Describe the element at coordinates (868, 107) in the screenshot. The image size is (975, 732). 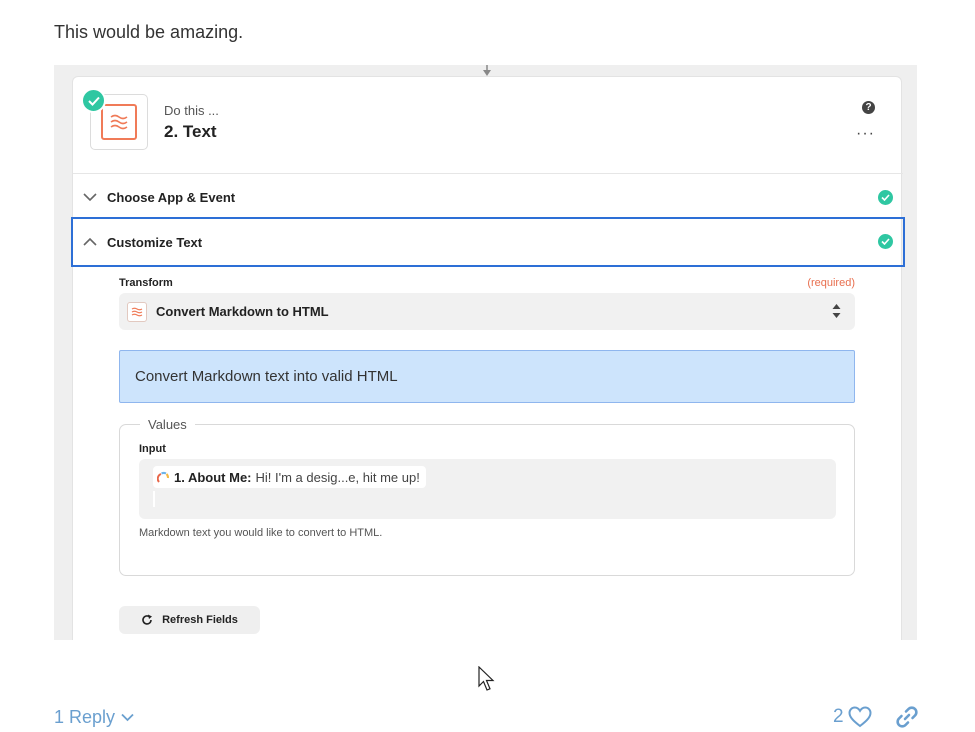
I see `help-icon: ?` at that location.